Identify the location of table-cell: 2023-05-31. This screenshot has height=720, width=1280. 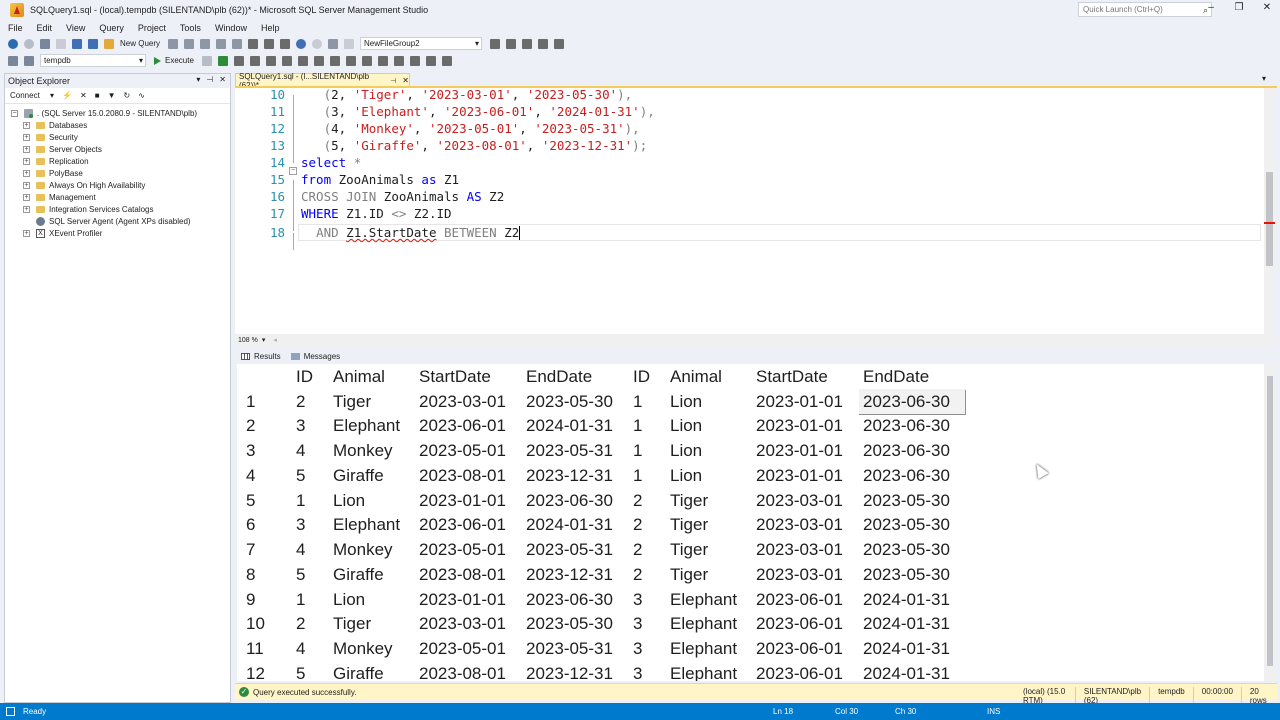
(575, 451).